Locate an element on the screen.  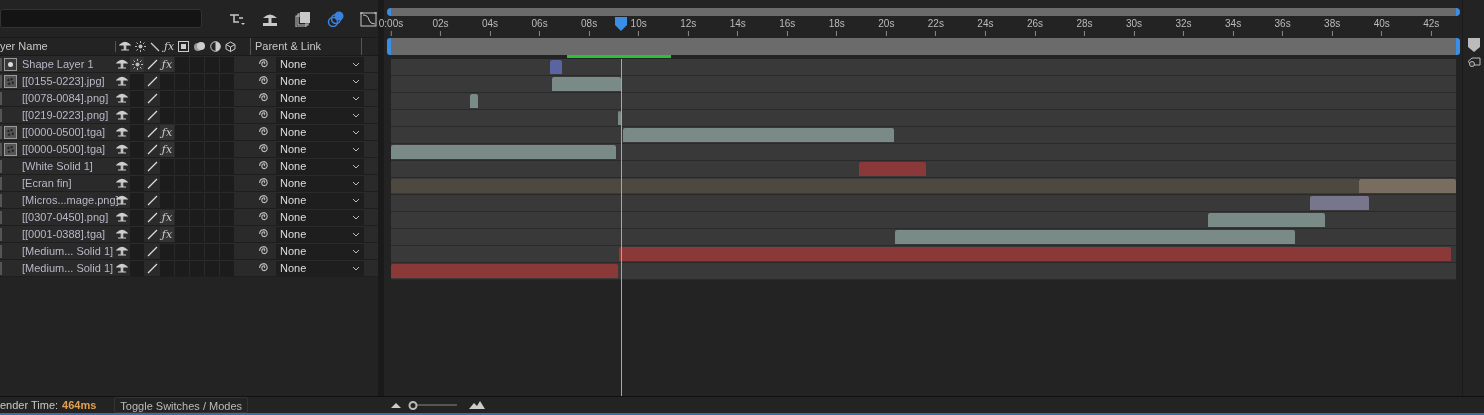
layer-name: [[0155-0223].jpg] is located at coordinates (66, 81).